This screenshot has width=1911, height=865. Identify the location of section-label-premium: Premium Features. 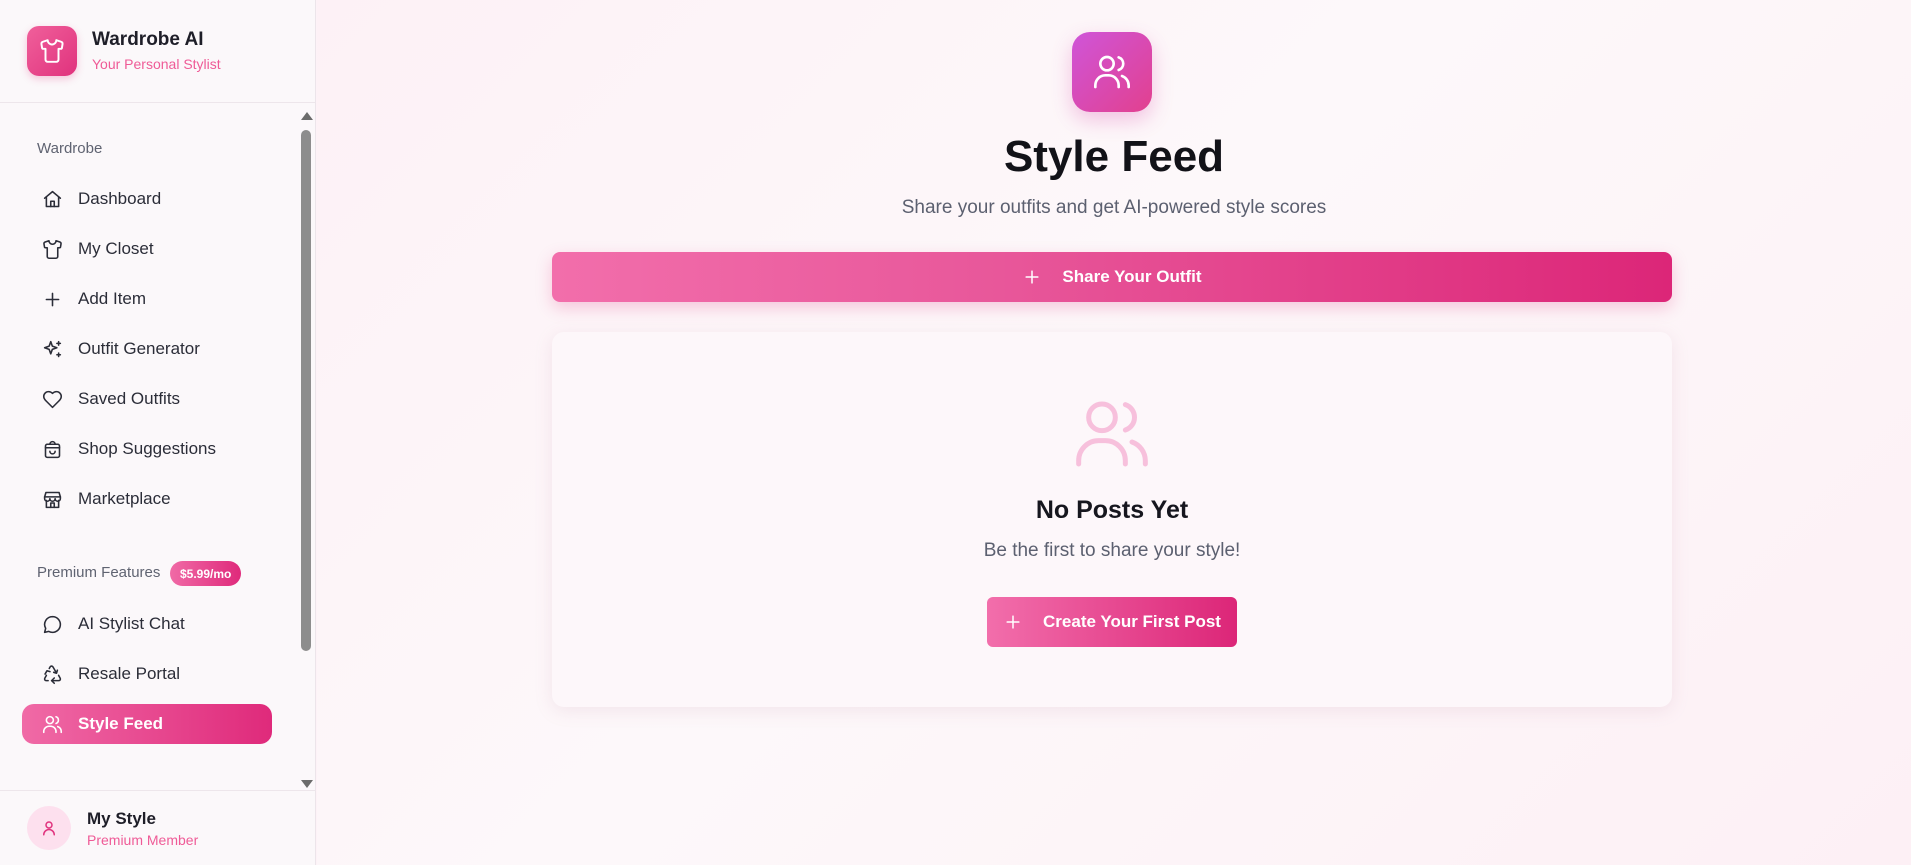
(99, 572).